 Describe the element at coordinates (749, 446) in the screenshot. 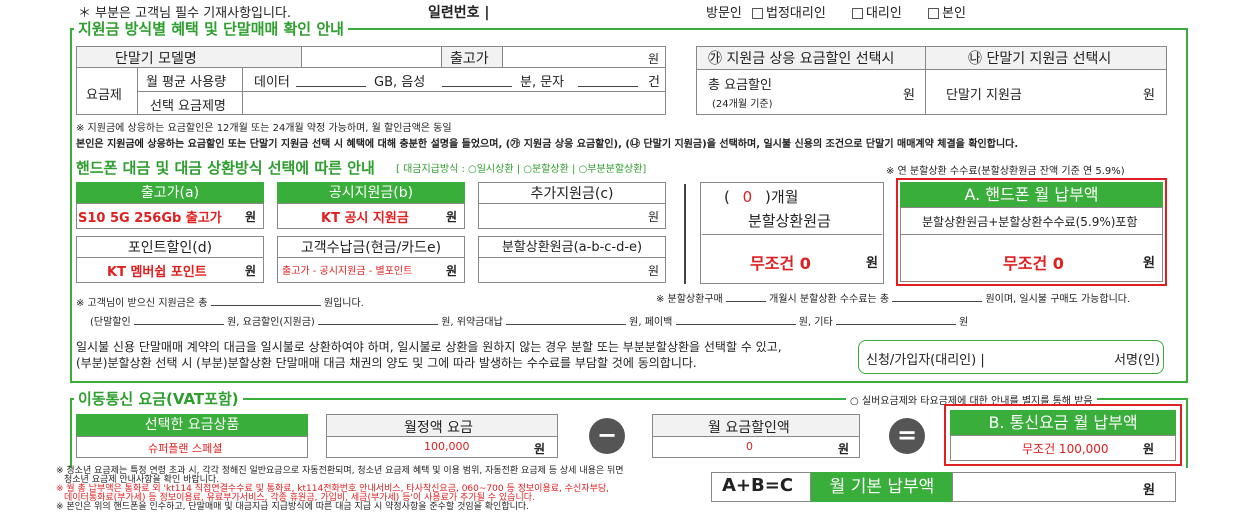

I see `discount-value: 0` at that location.